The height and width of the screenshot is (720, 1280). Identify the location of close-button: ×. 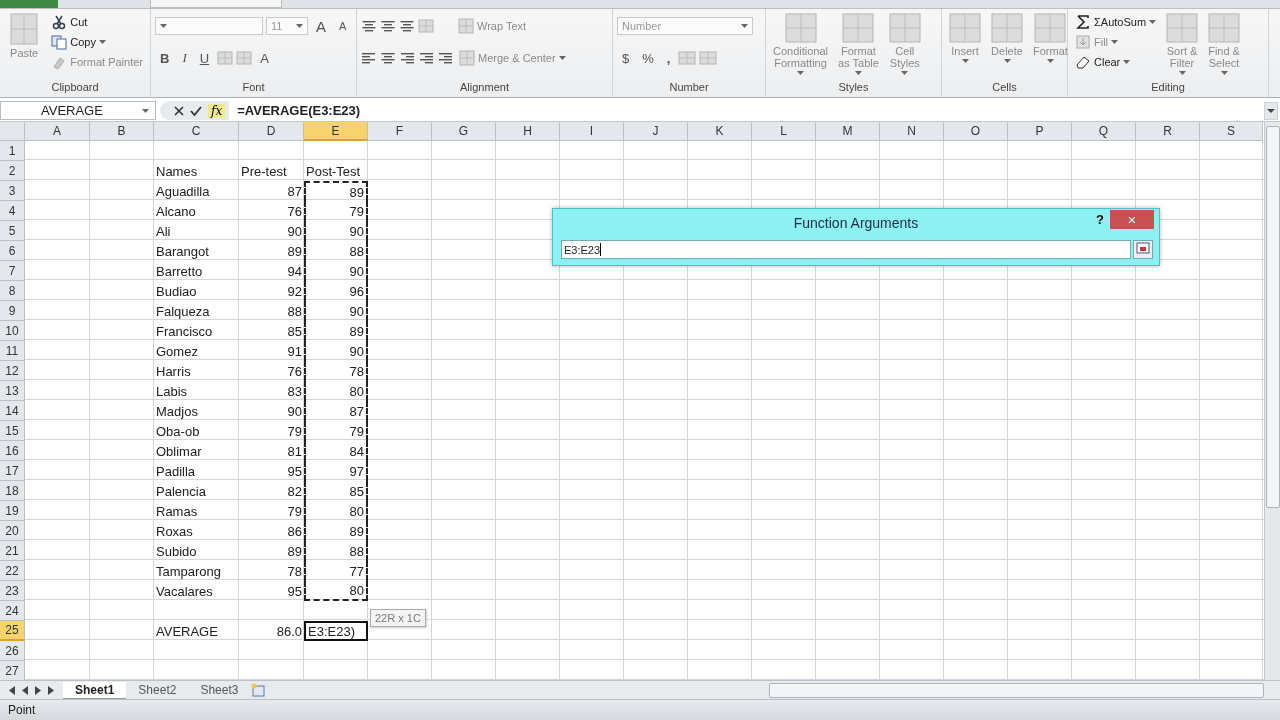
(1132, 219).